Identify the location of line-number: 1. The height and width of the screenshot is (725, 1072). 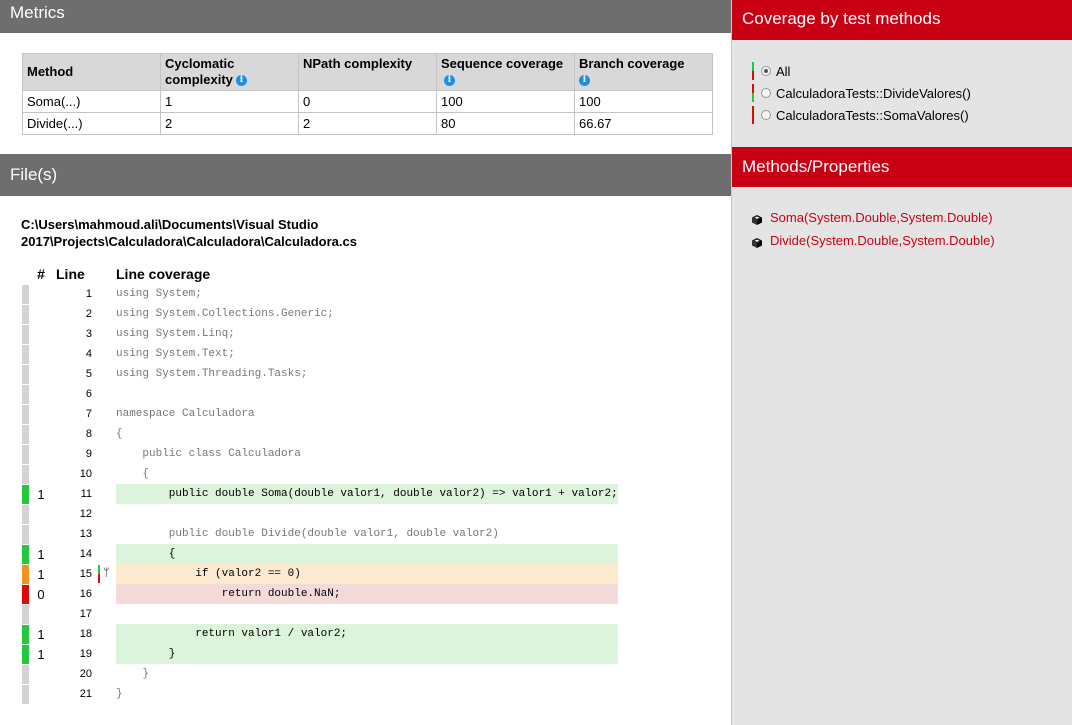
(88, 294).